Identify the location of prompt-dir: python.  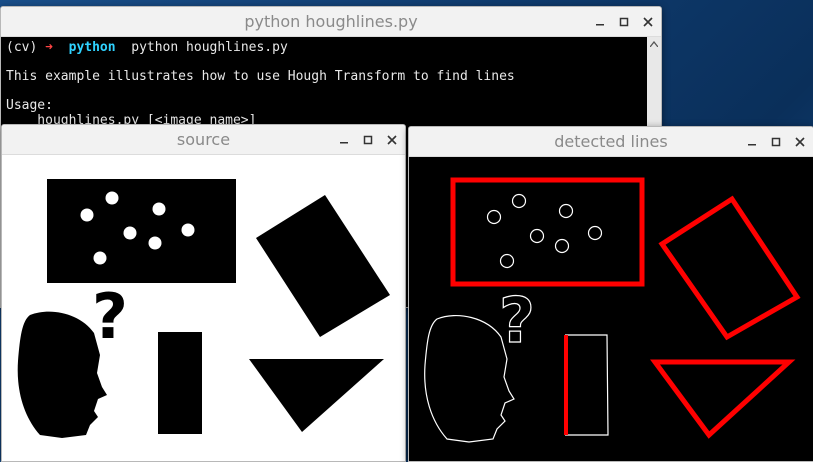
(92, 47).